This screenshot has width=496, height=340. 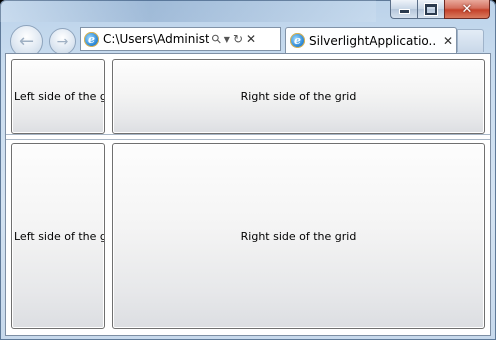 What do you see at coordinates (248, 137) in the screenshot?
I see `grid-splitter` at bounding box center [248, 137].